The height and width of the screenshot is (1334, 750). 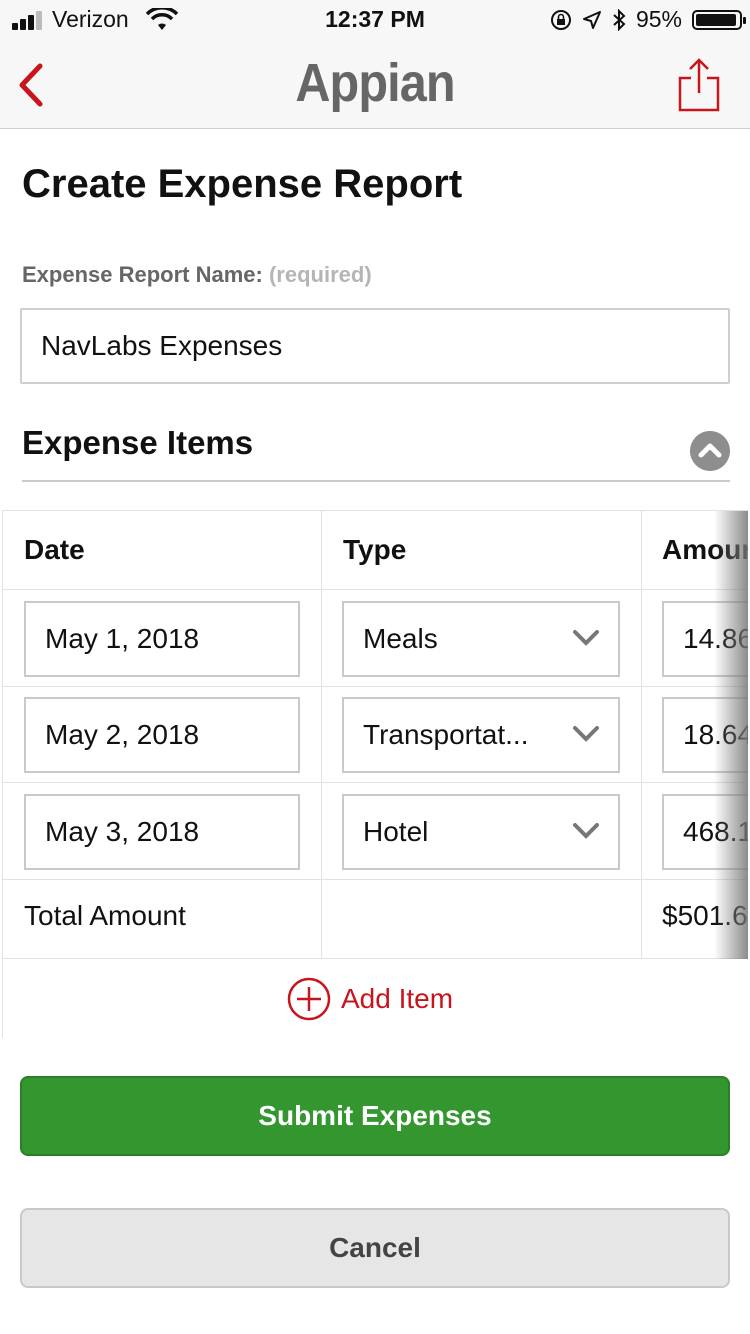 What do you see at coordinates (658, 19) in the screenshot?
I see `battery-percent: 95%` at bounding box center [658, 19].